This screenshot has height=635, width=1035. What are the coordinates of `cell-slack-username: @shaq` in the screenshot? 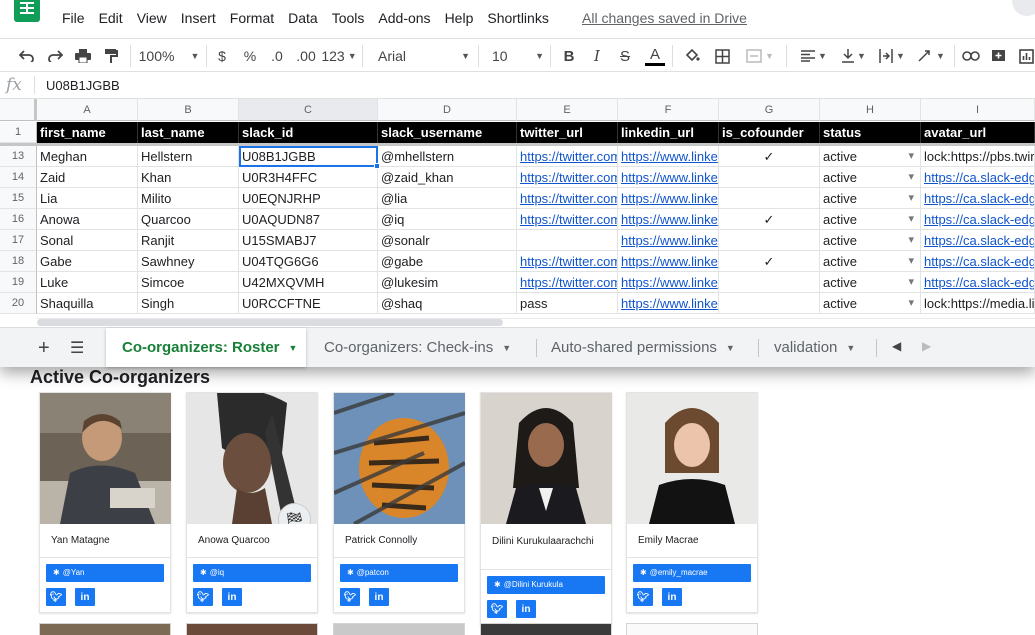 It's located at (447, 303).